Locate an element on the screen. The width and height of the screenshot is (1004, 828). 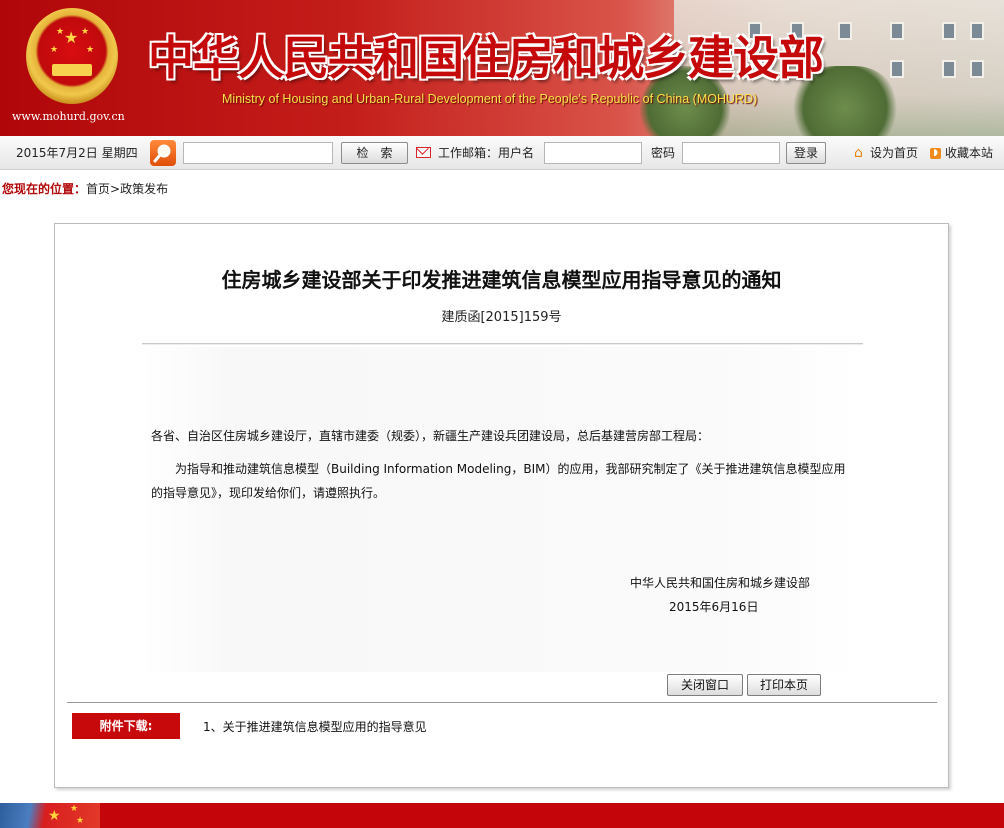
title-divider is located at coordinates (502, 344).